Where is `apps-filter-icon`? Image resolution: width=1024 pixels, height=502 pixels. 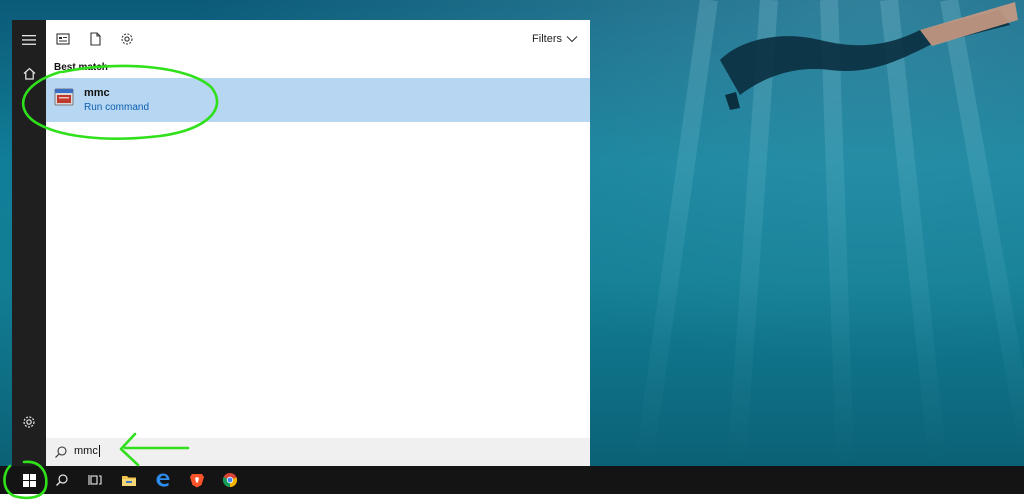
apps-filter-icon is located at coordinates (64, 40).